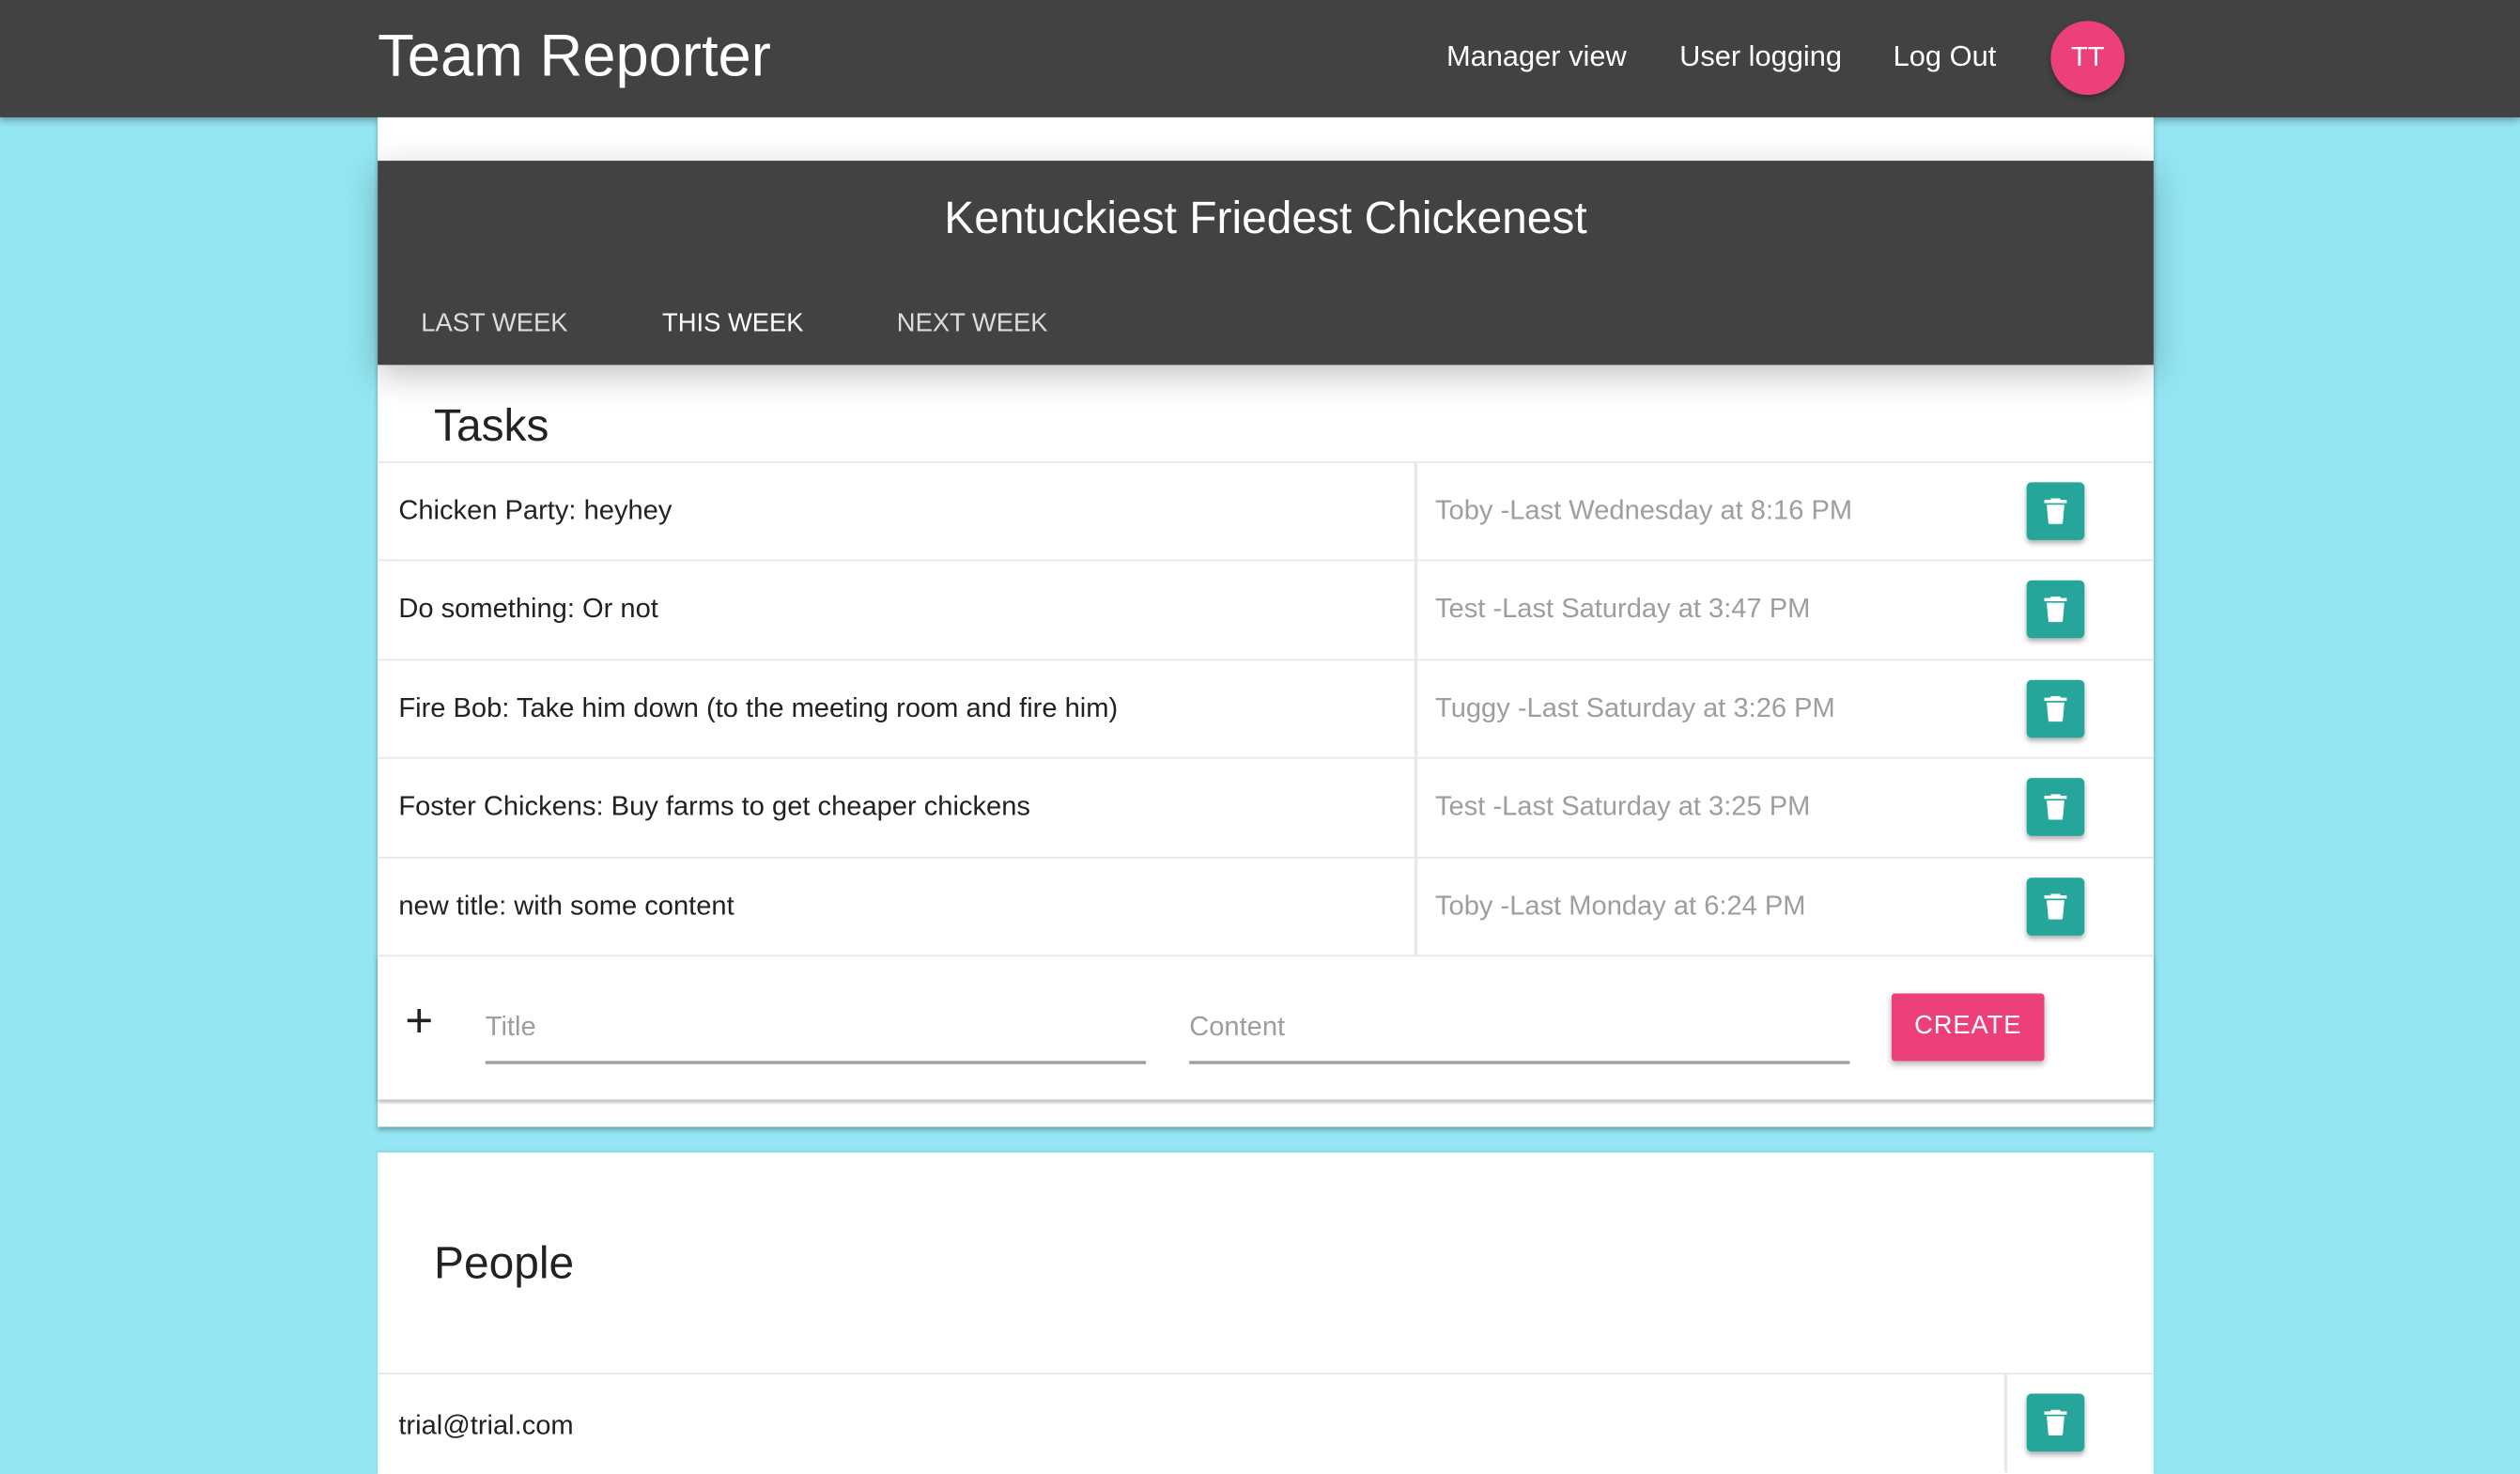  Describe the element at coordinates (973, 324) in the screenshot. I see `tab-next-week: NEXT WEEK` at that location.